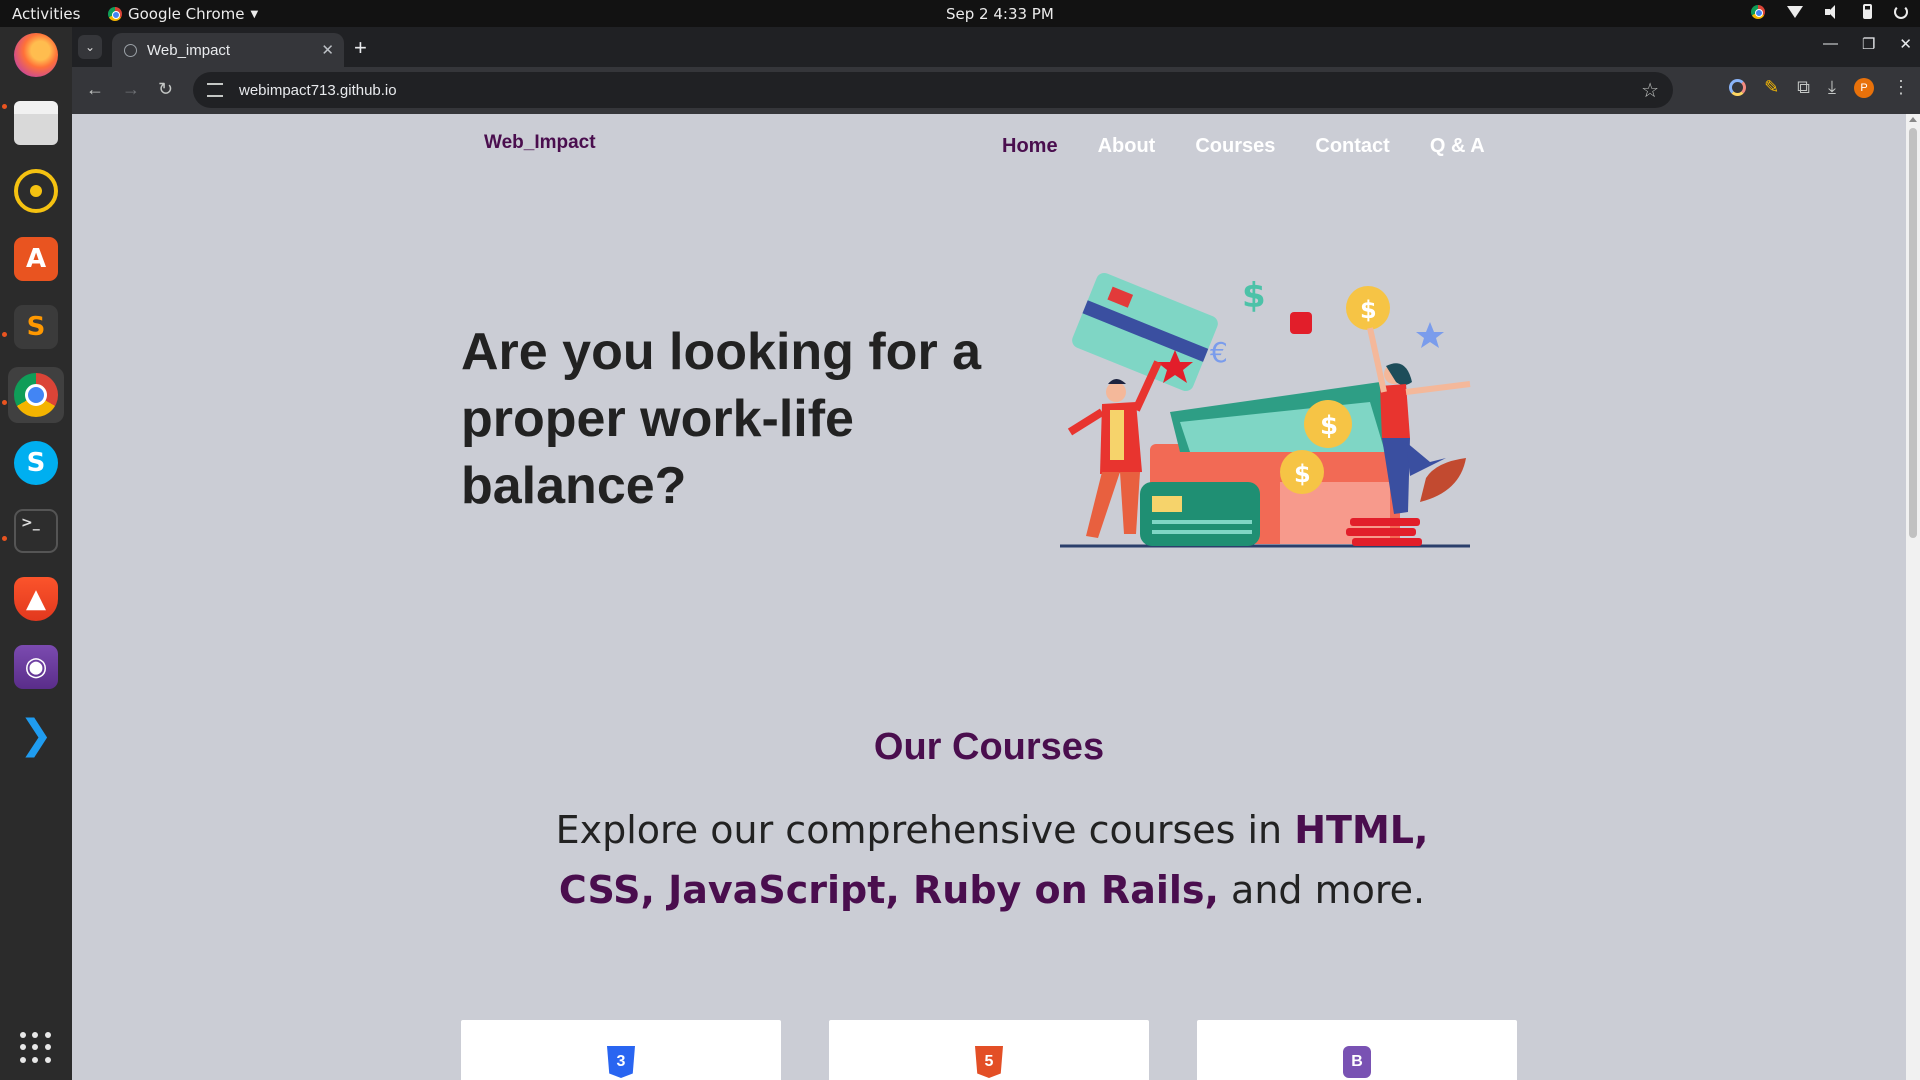 The height and width of the screenshot is (1080, 1920). Describe the element at coordinates (1000, 14) in the screenshot. I see `clock: Sep 2 4:33 PM` at that location.